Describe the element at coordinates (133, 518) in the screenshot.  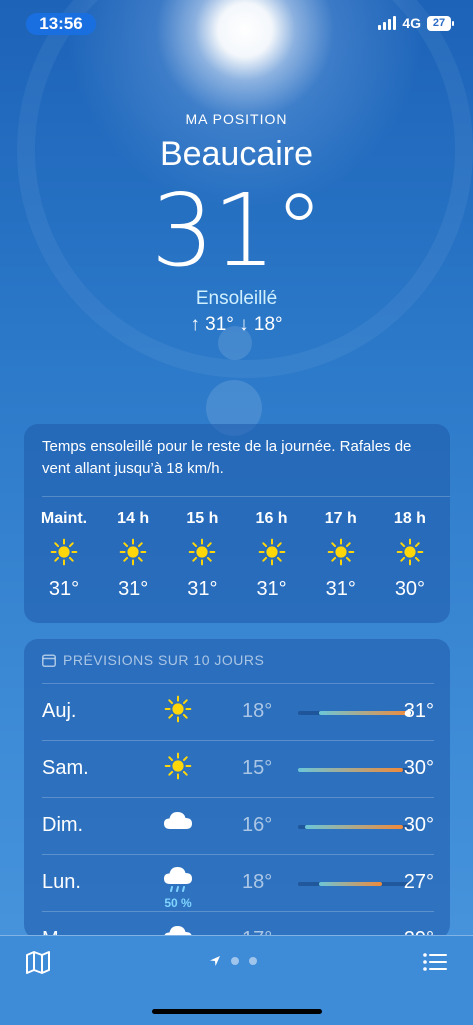
I see `hour-label: 14 h` at that location.